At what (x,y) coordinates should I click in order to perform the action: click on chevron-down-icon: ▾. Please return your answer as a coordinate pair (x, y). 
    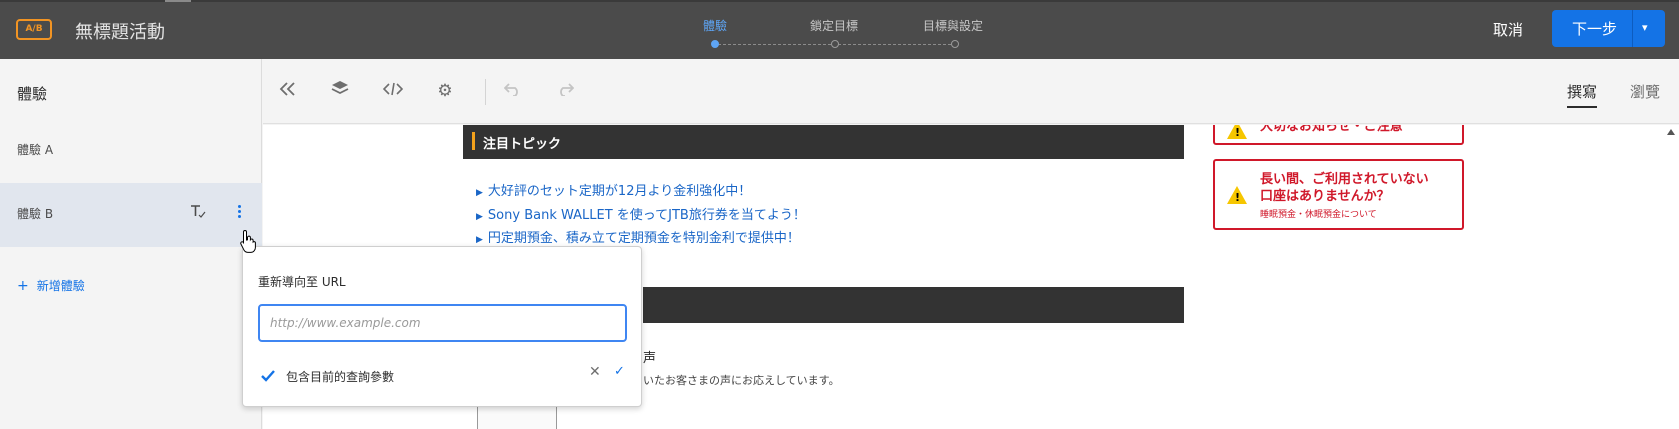
    Looking at the image, I should click on (1645, 27).